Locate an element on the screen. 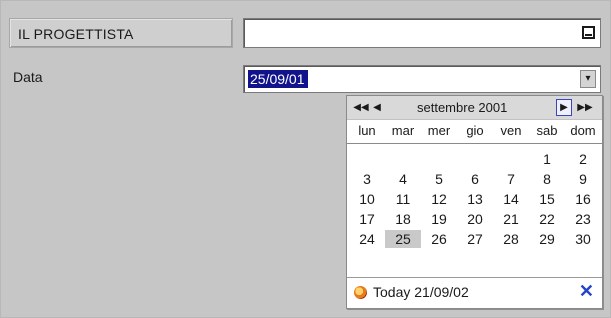 The width and height of the screenshot is (611, 318). calendar-day: 30 is located at coordinates (583, 239).